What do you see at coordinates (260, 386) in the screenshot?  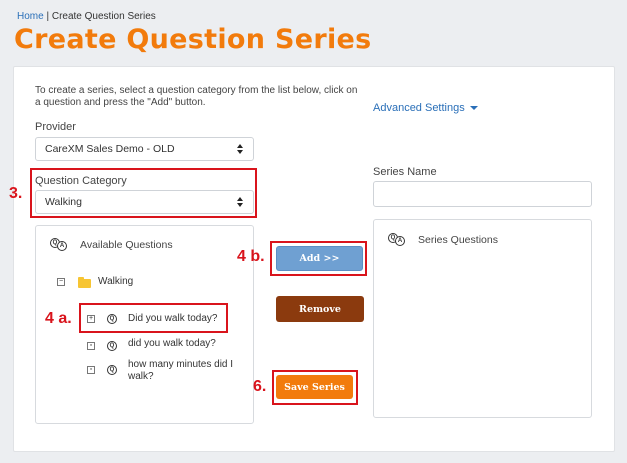 I see `step-6-label: 6.` at bounding box center [260, 386].